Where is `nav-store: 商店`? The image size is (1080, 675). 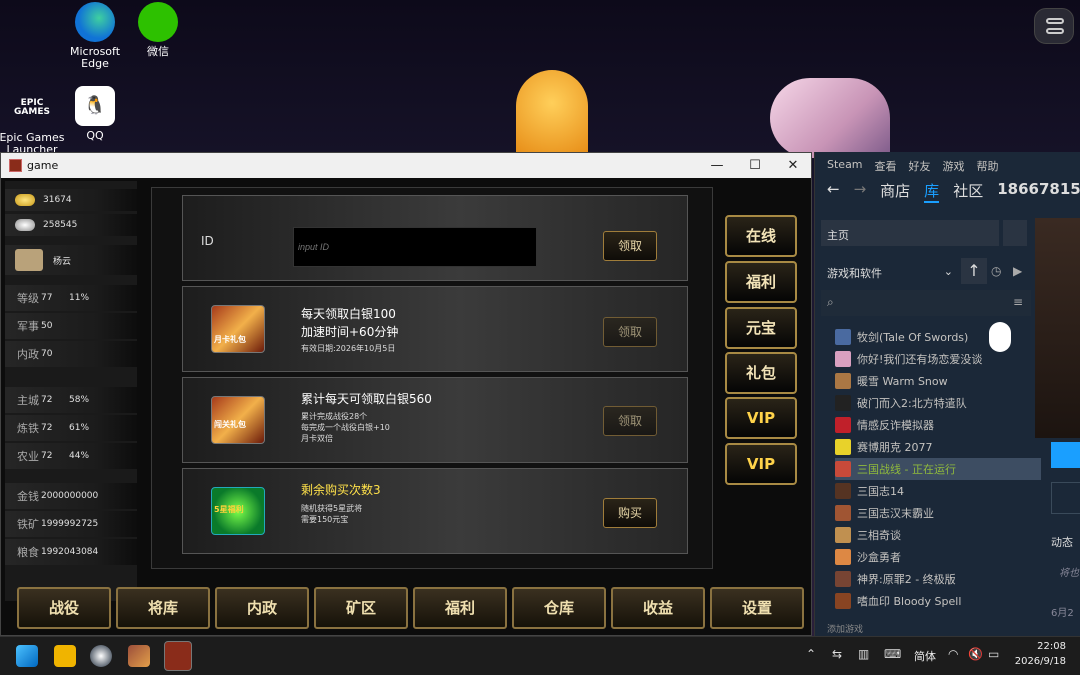 nav-store: 商店 is located at coordinates (895, 191).